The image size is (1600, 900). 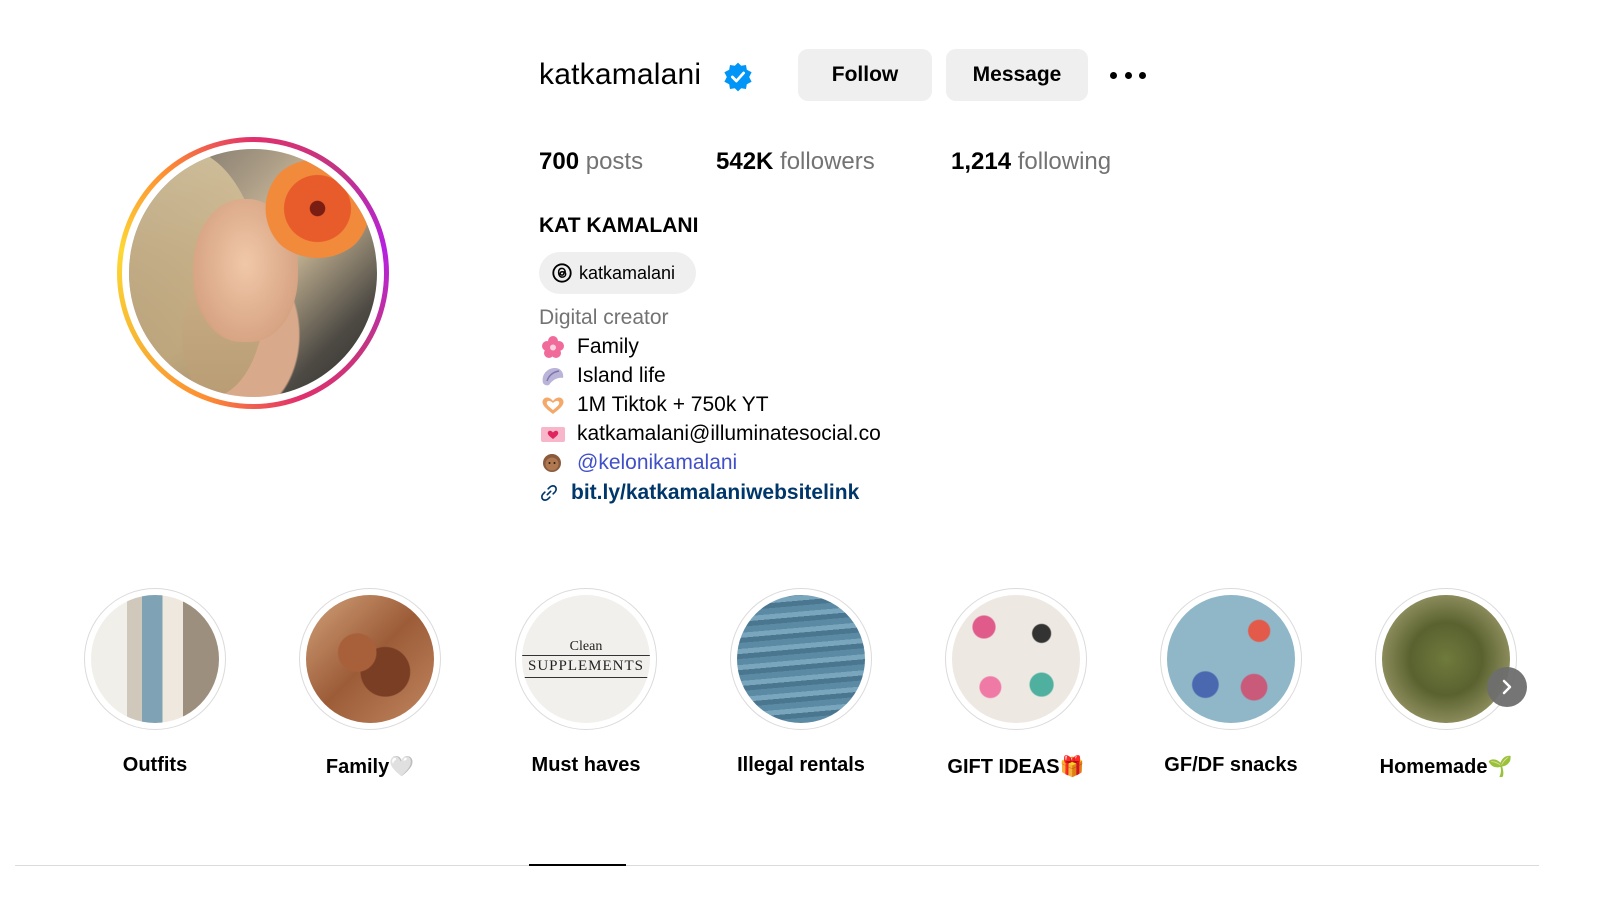 I want to click on more-options-icon, so click(x=1128, y=75).